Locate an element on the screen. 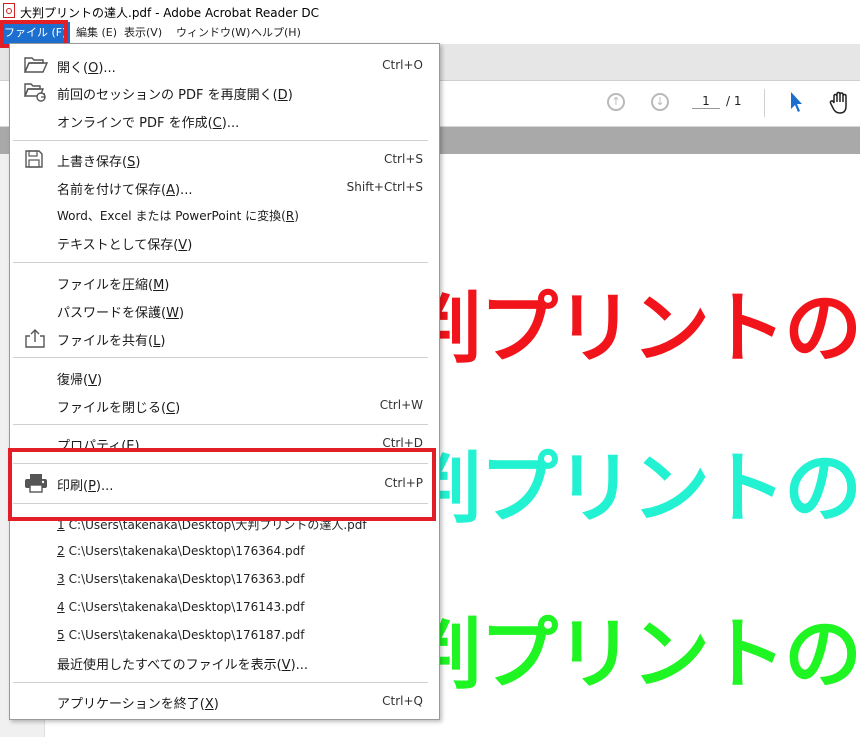 The width and height of the screenshot is (860, 737). menu-item-save-as: 名前を付けて保存(A)... Shift+Ctrl+S is located at coordinates (224, 187).